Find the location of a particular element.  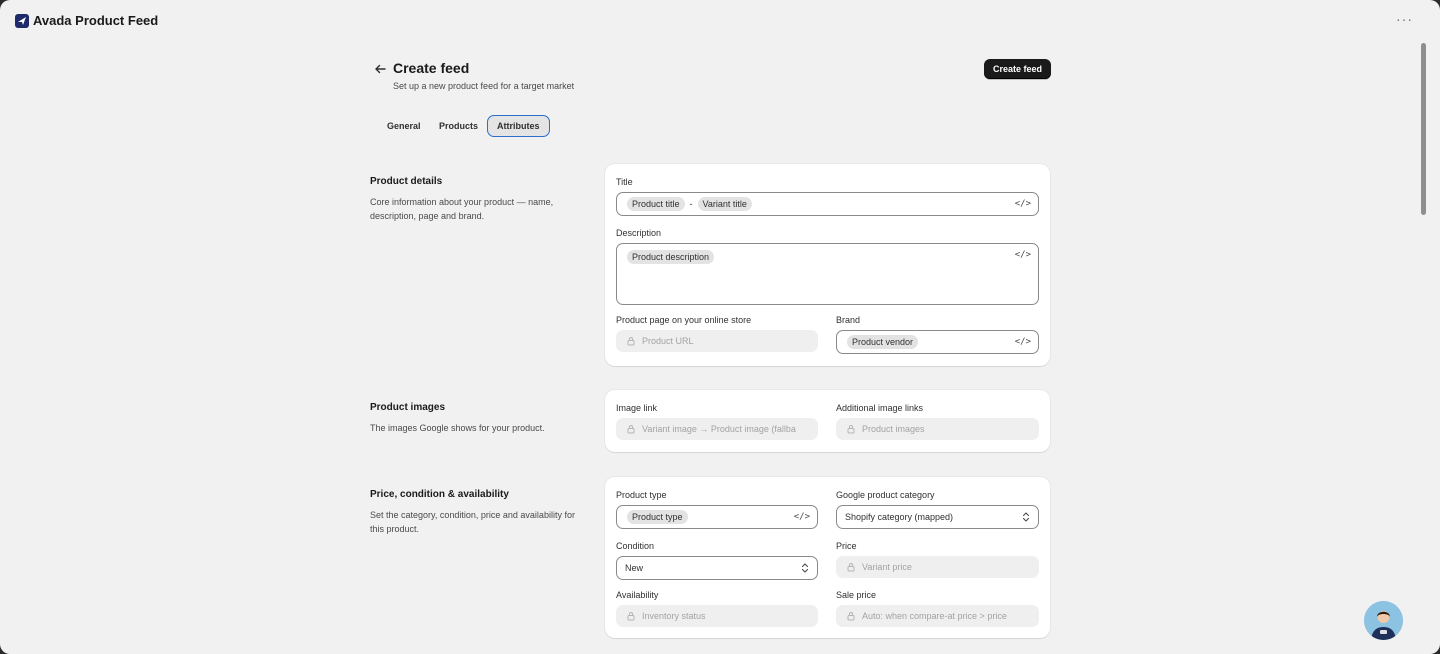

tab-attributes: Attributes is located at coordinates (518, 126).